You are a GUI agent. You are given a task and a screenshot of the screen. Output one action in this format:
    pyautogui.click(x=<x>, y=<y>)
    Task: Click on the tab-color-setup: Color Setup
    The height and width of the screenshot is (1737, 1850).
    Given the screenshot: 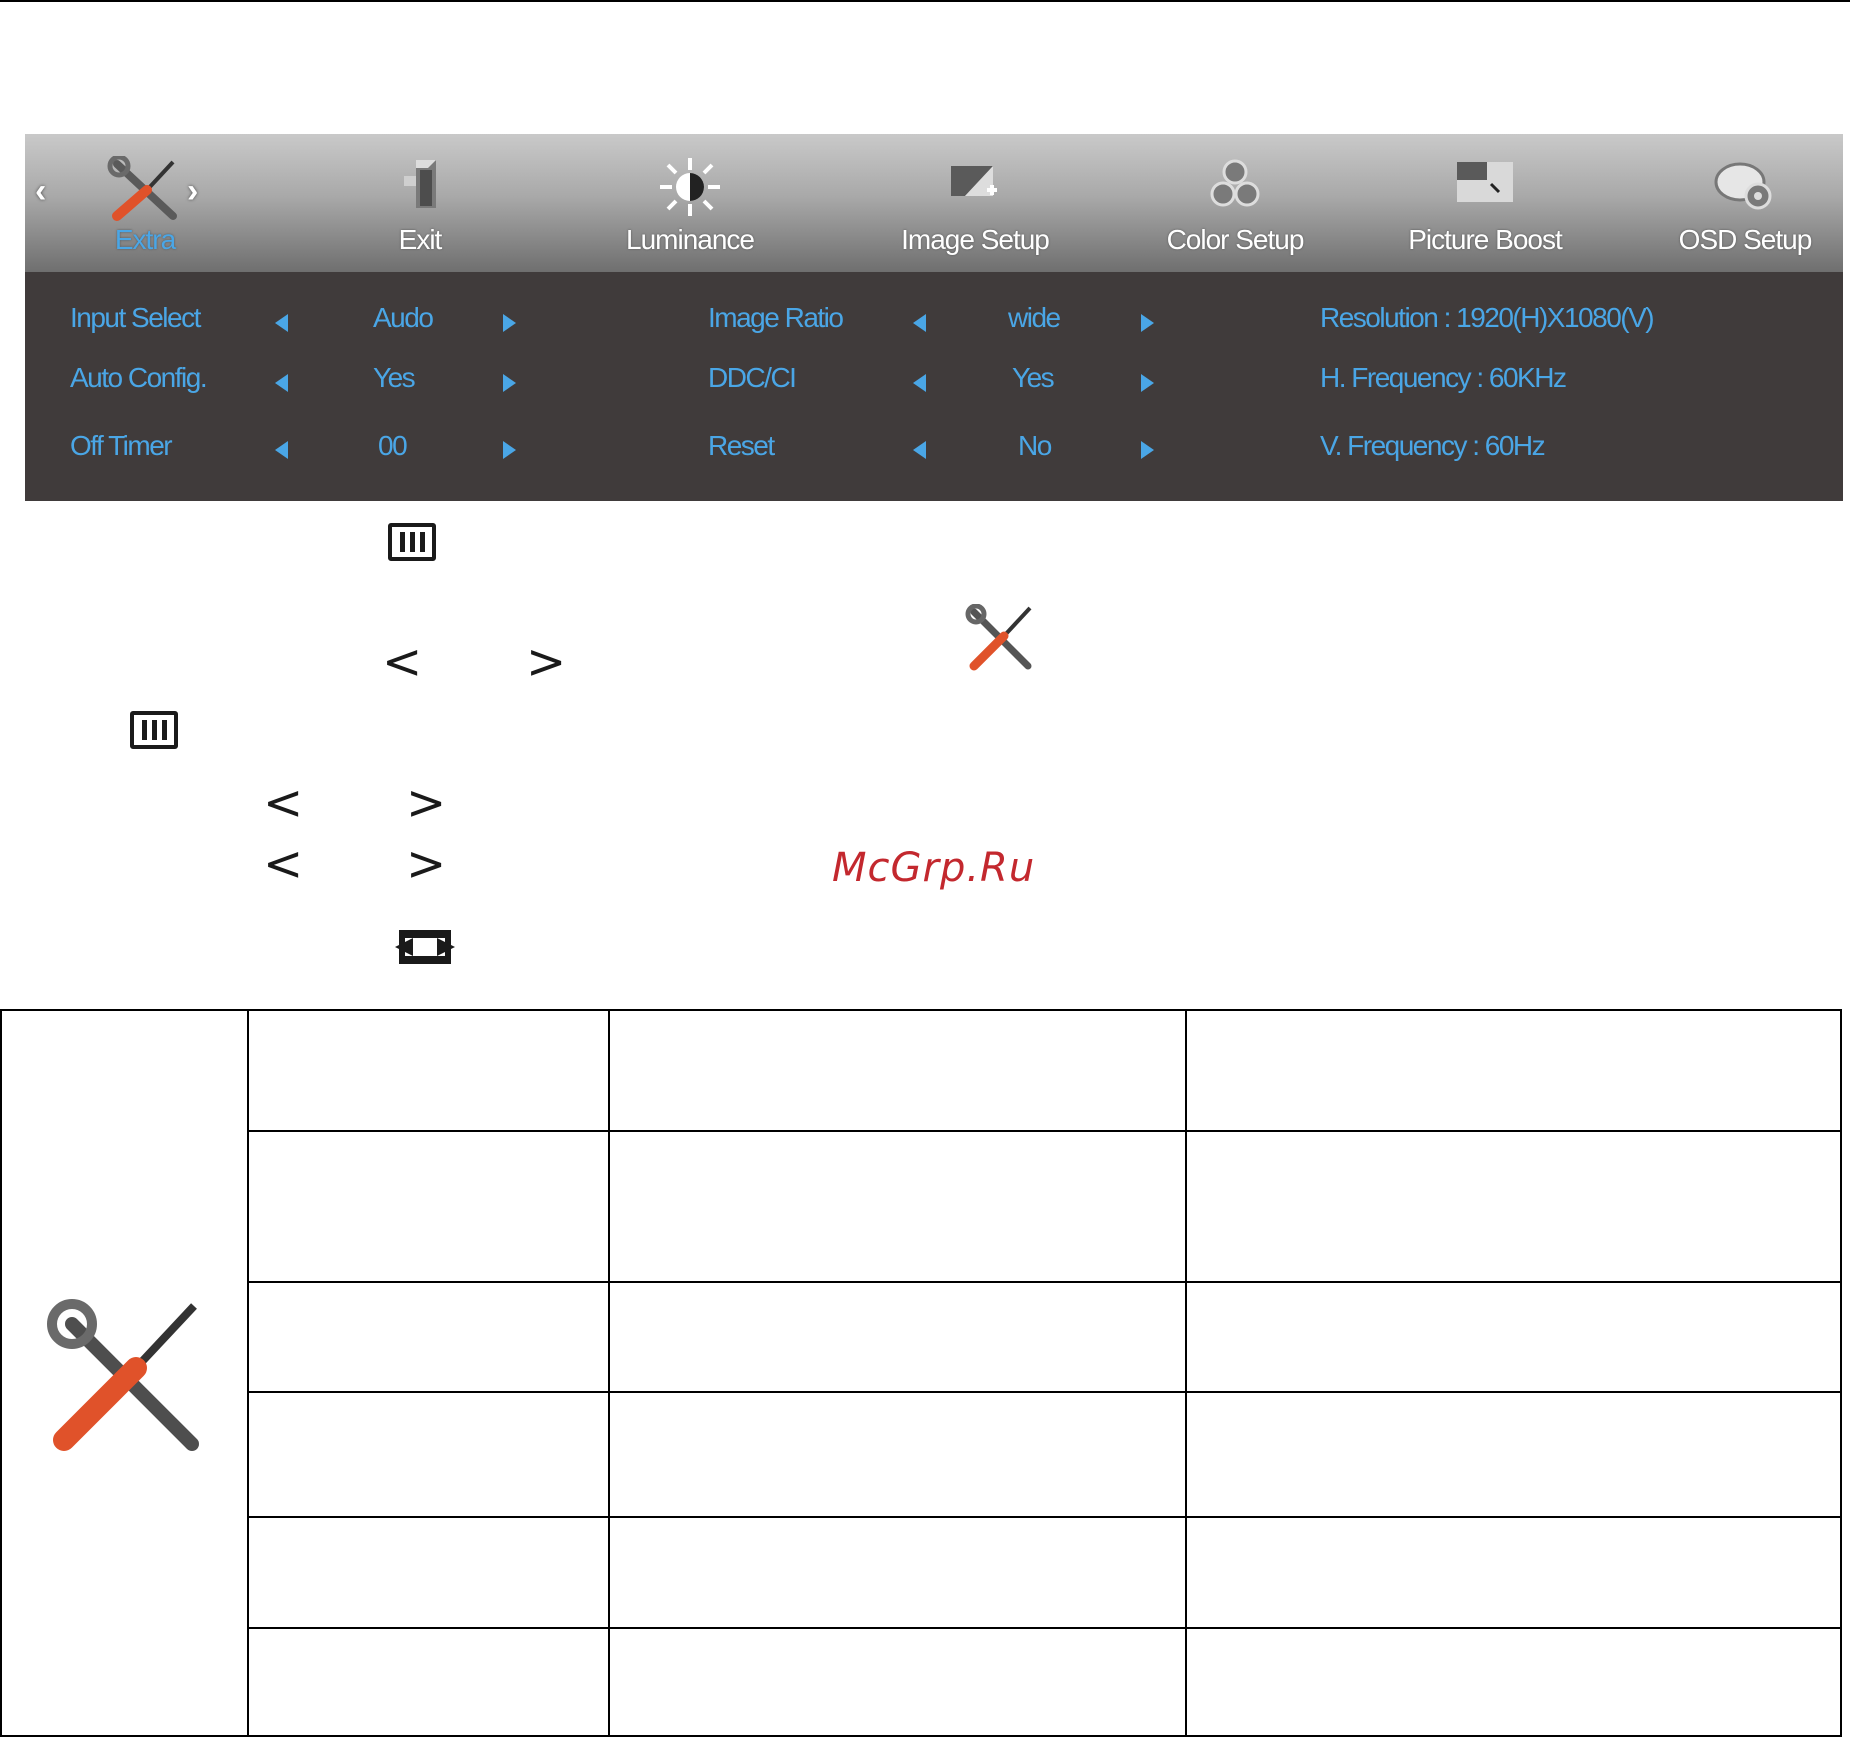 What is the action you would take?
    pyautogui.click(x=1235, y=203)
    